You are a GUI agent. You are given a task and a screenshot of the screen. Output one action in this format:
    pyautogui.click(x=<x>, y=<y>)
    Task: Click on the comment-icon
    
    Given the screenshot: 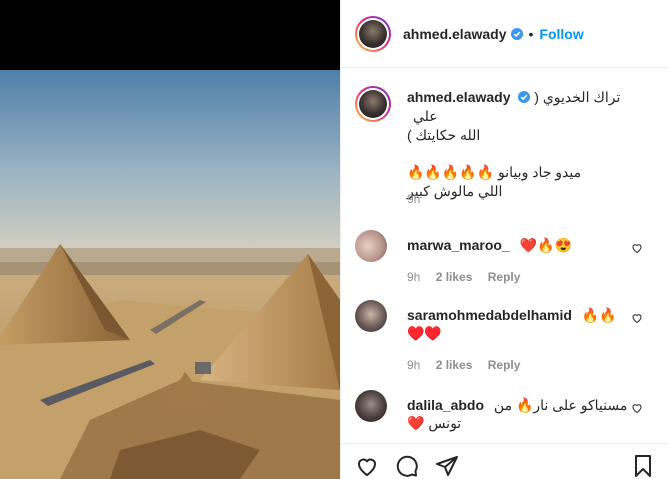 What is the action you would take?
    pyautogui.click(x=407, y=466)
    